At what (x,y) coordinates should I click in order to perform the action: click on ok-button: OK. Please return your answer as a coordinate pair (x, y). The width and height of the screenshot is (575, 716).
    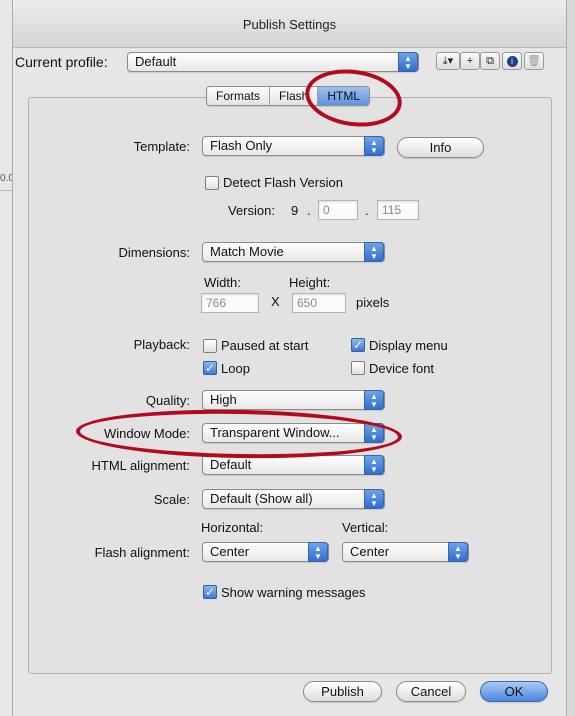
    Looking at the image, I should click on (514, 691).